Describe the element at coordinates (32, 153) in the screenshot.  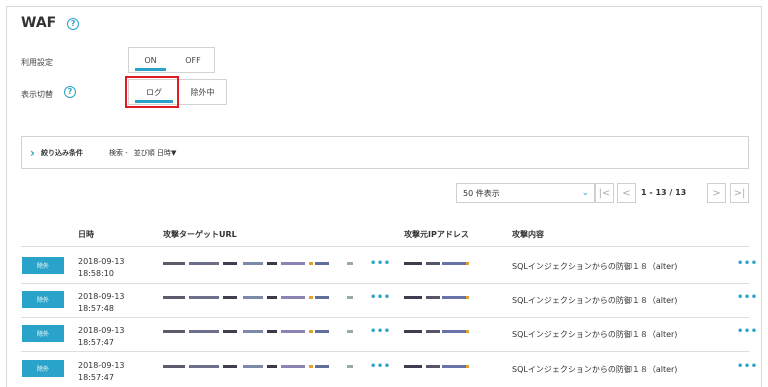
I see `chevron-right-icon: ›` at that location.